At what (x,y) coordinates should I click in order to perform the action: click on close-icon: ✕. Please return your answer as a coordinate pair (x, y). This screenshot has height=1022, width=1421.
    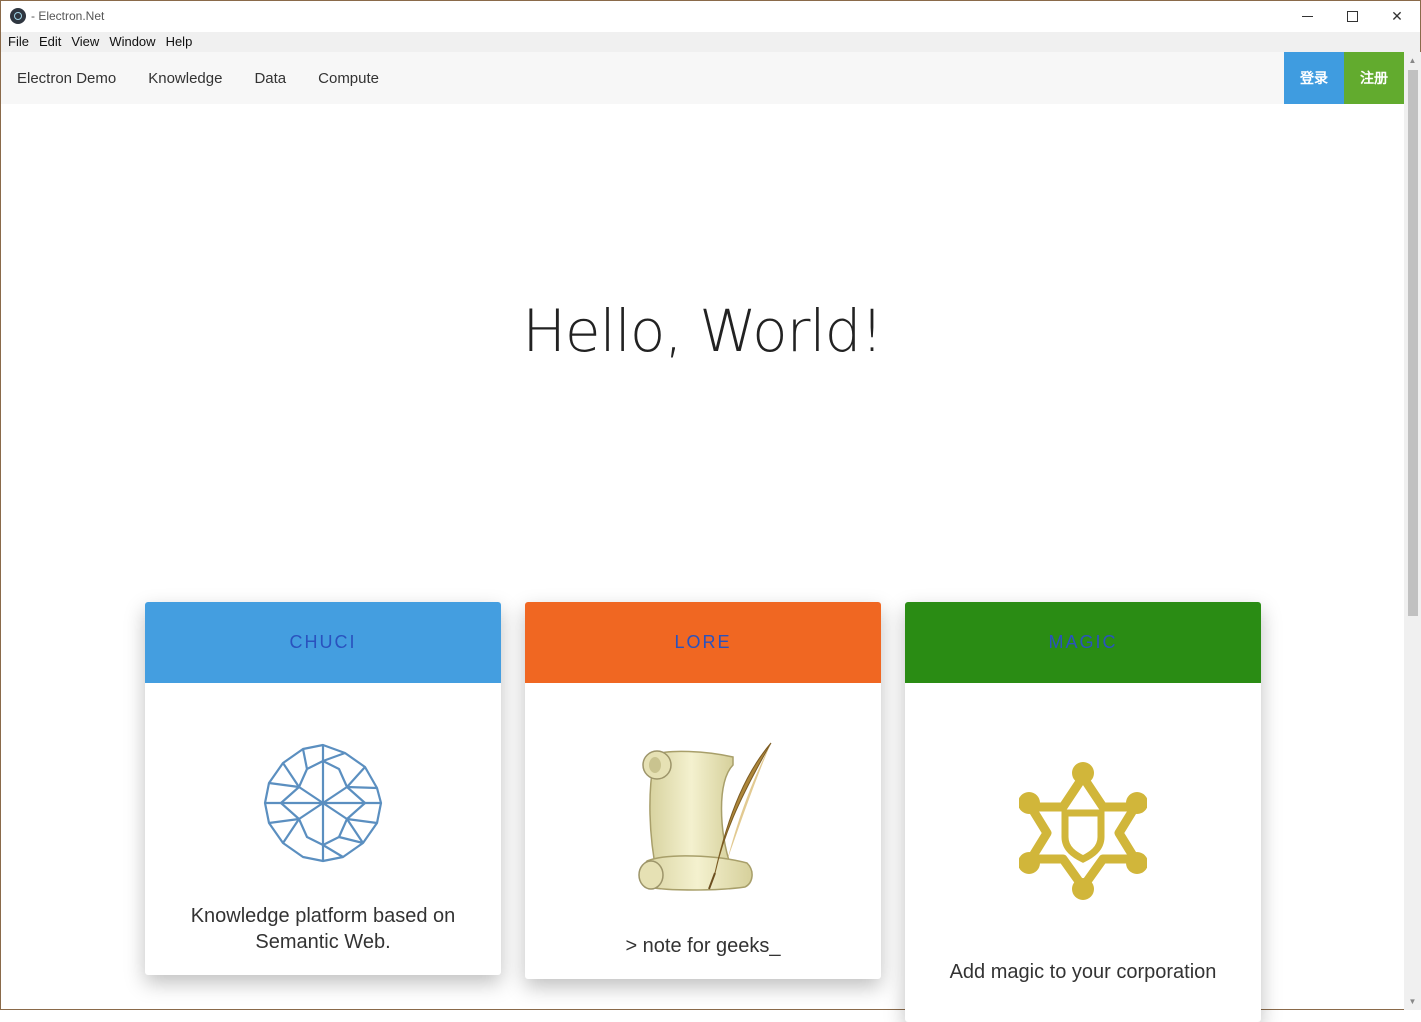
    Looking at the image, I should click on (1397, 16).